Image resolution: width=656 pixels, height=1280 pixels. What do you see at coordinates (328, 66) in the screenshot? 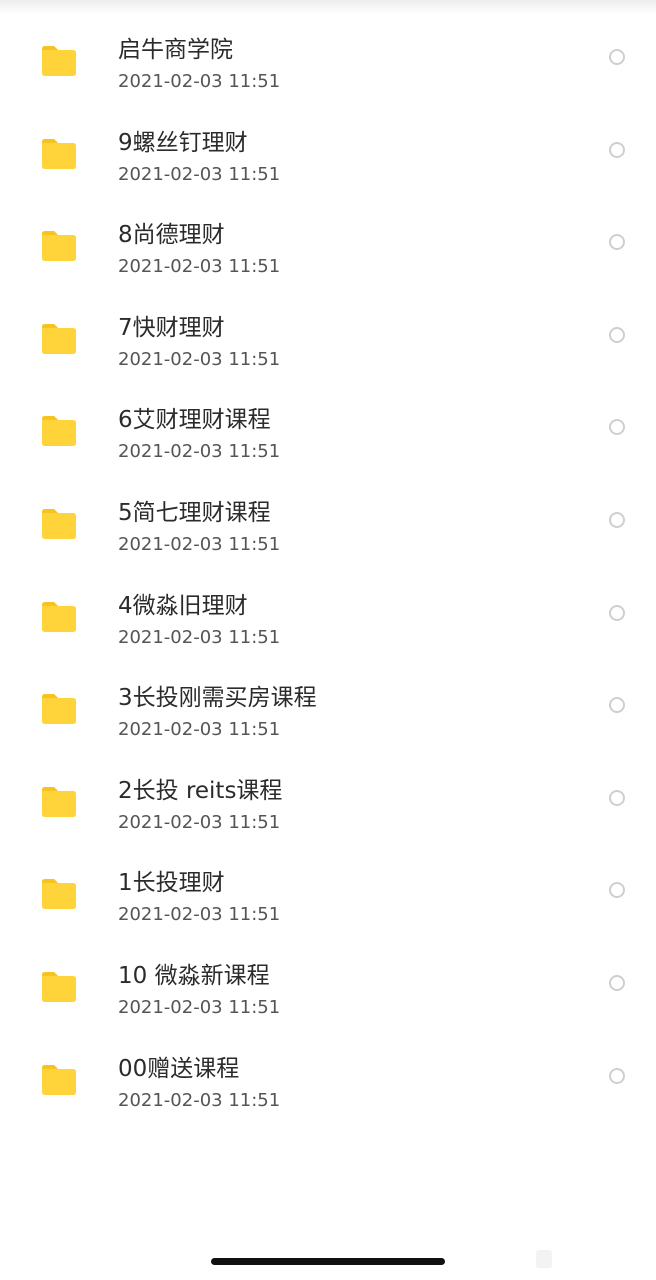
I see `folder-row: 启牛商学院 2021-02-03 11:51` at bounding box center [328, 66].